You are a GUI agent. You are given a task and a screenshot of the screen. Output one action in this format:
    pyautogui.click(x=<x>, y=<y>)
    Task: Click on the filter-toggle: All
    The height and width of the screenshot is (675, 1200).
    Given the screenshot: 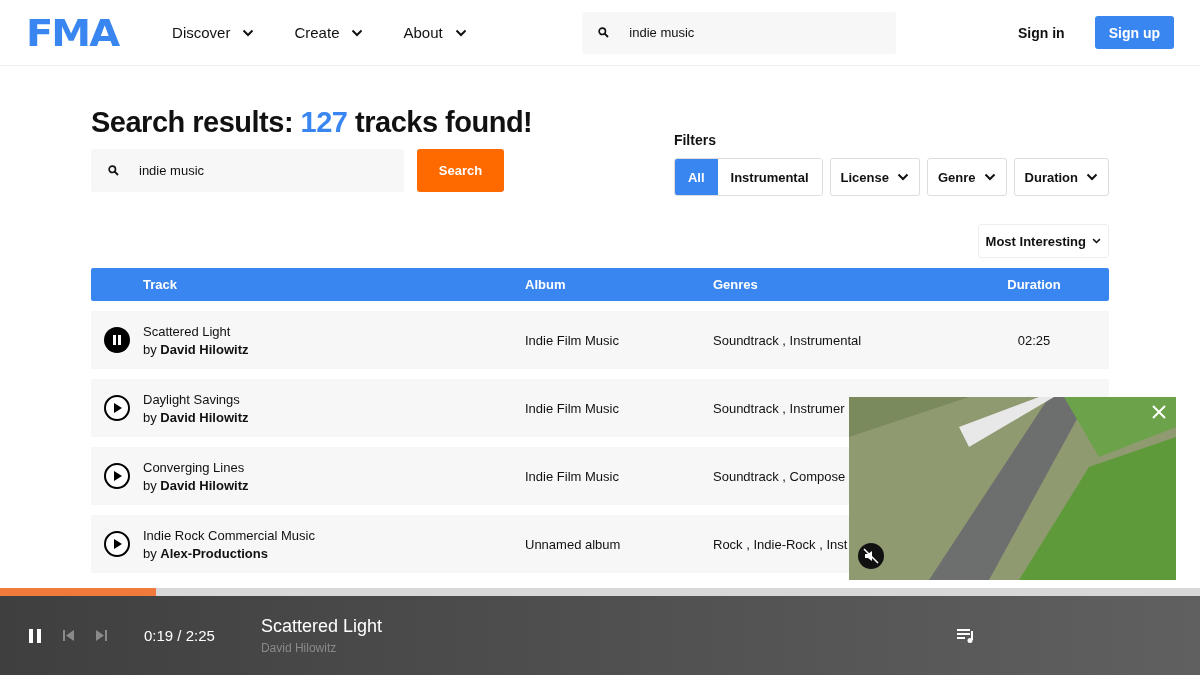 What is the action you would take?
    pyautogui.click(x=696, y=177)
    